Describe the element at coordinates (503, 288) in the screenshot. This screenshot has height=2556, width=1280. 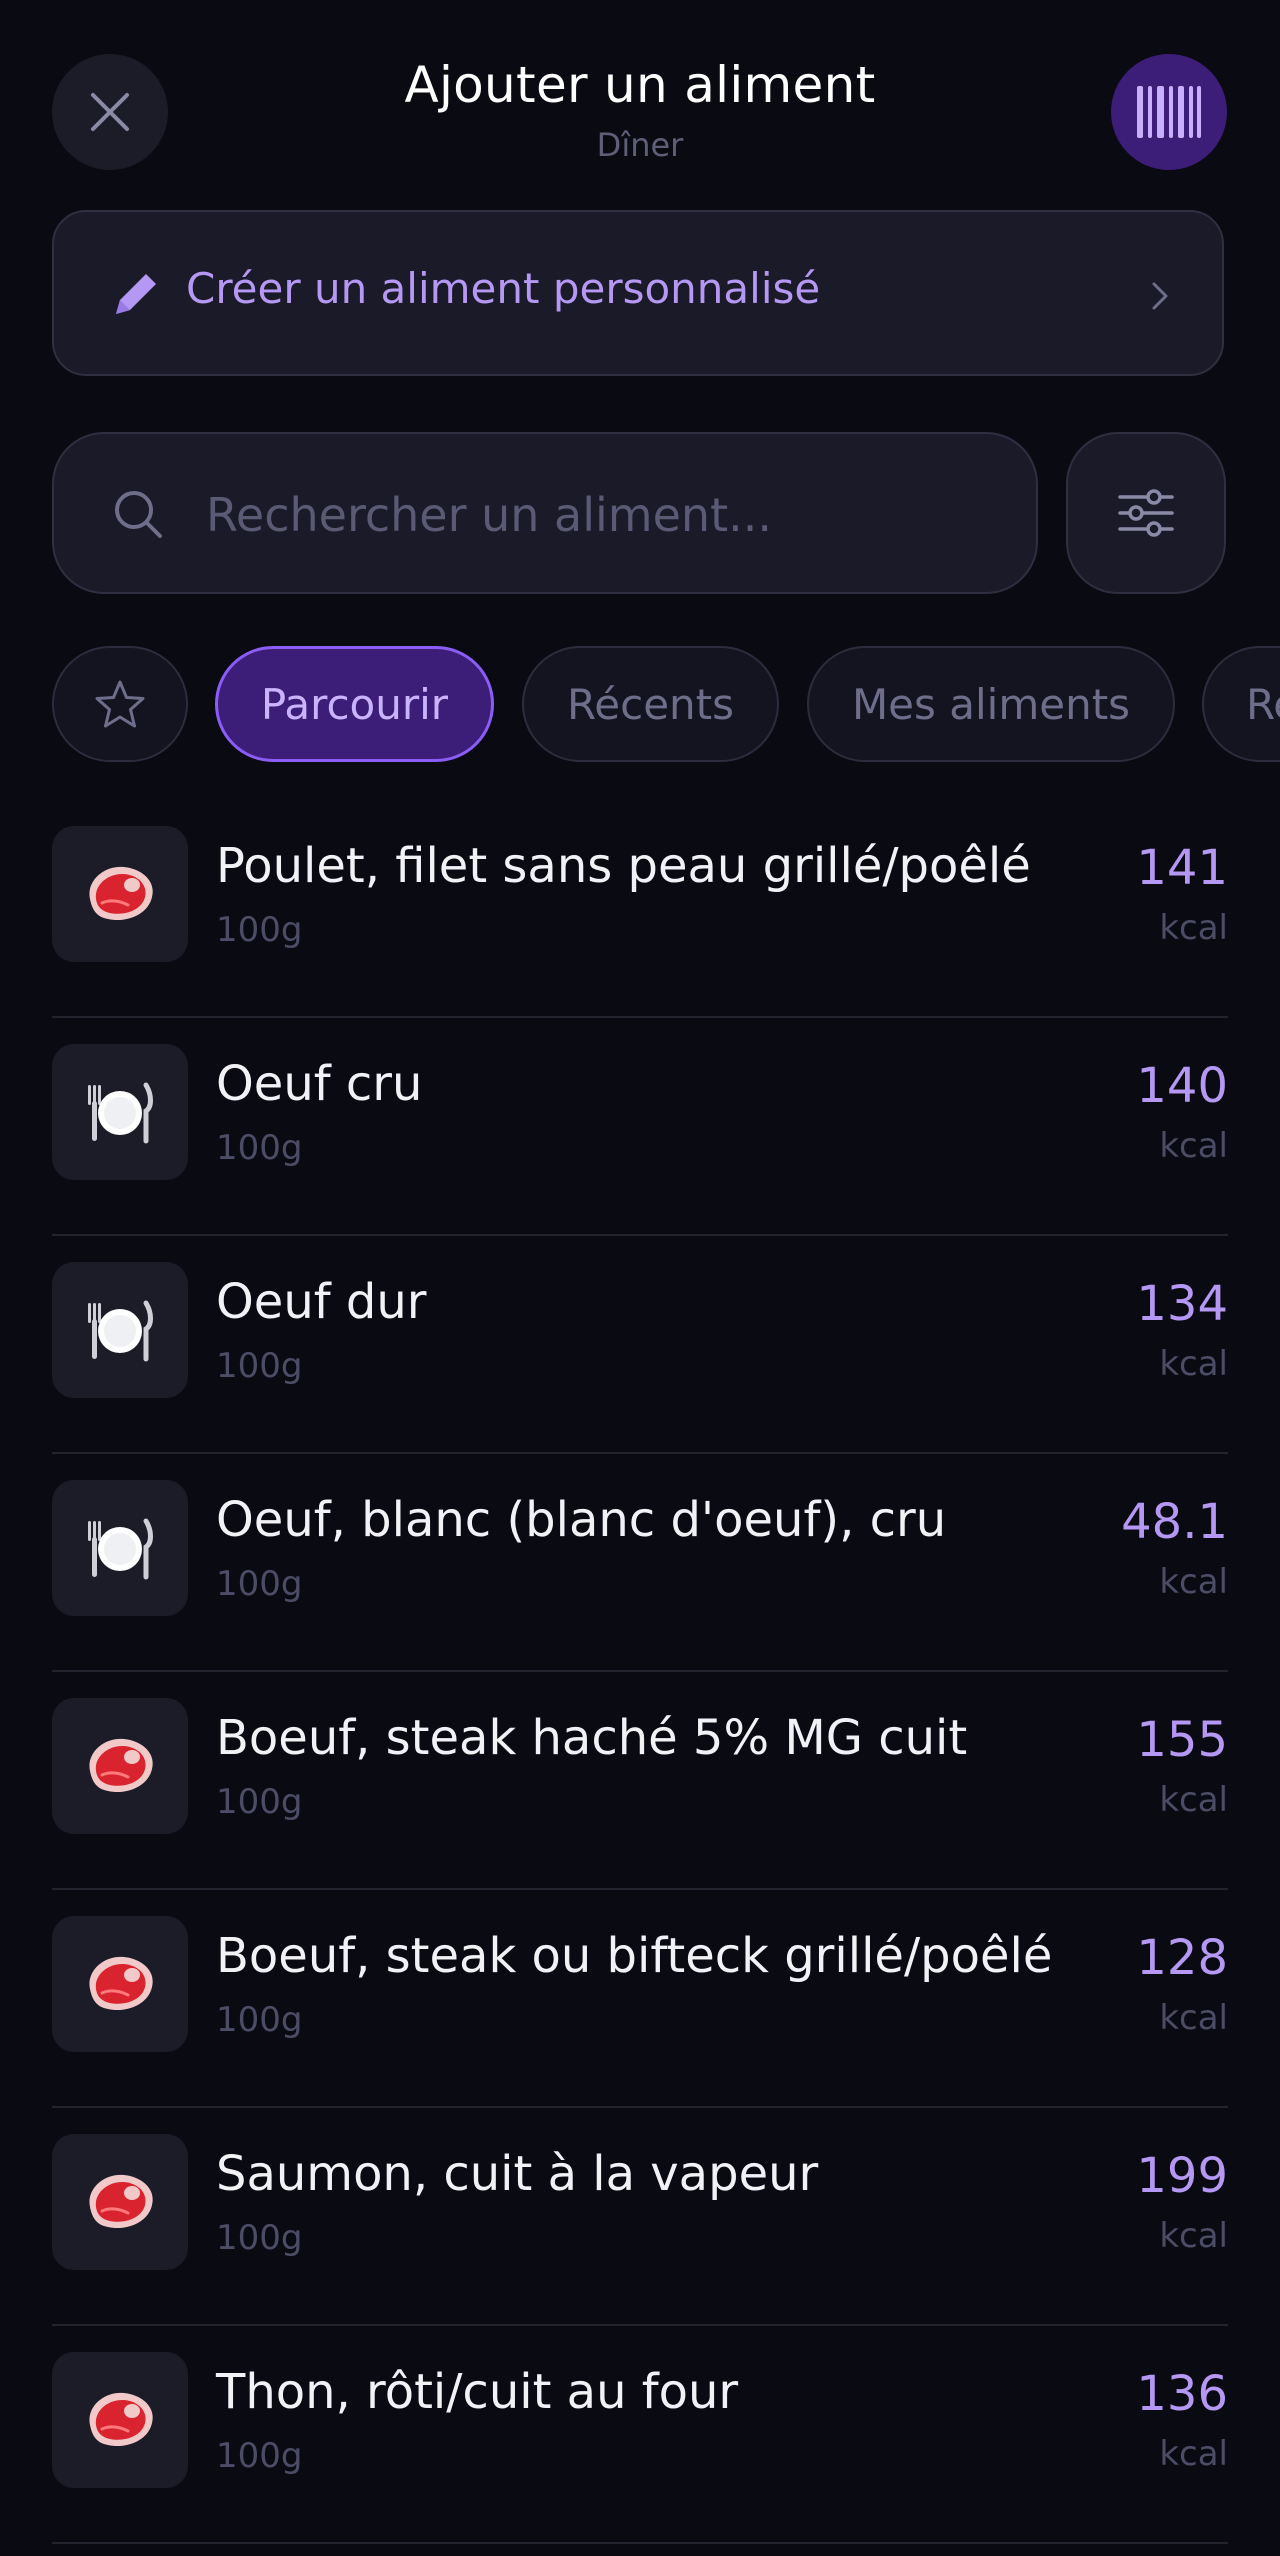
I see `create-custom-food-label: Créer un aliment personnalisé` at that location.